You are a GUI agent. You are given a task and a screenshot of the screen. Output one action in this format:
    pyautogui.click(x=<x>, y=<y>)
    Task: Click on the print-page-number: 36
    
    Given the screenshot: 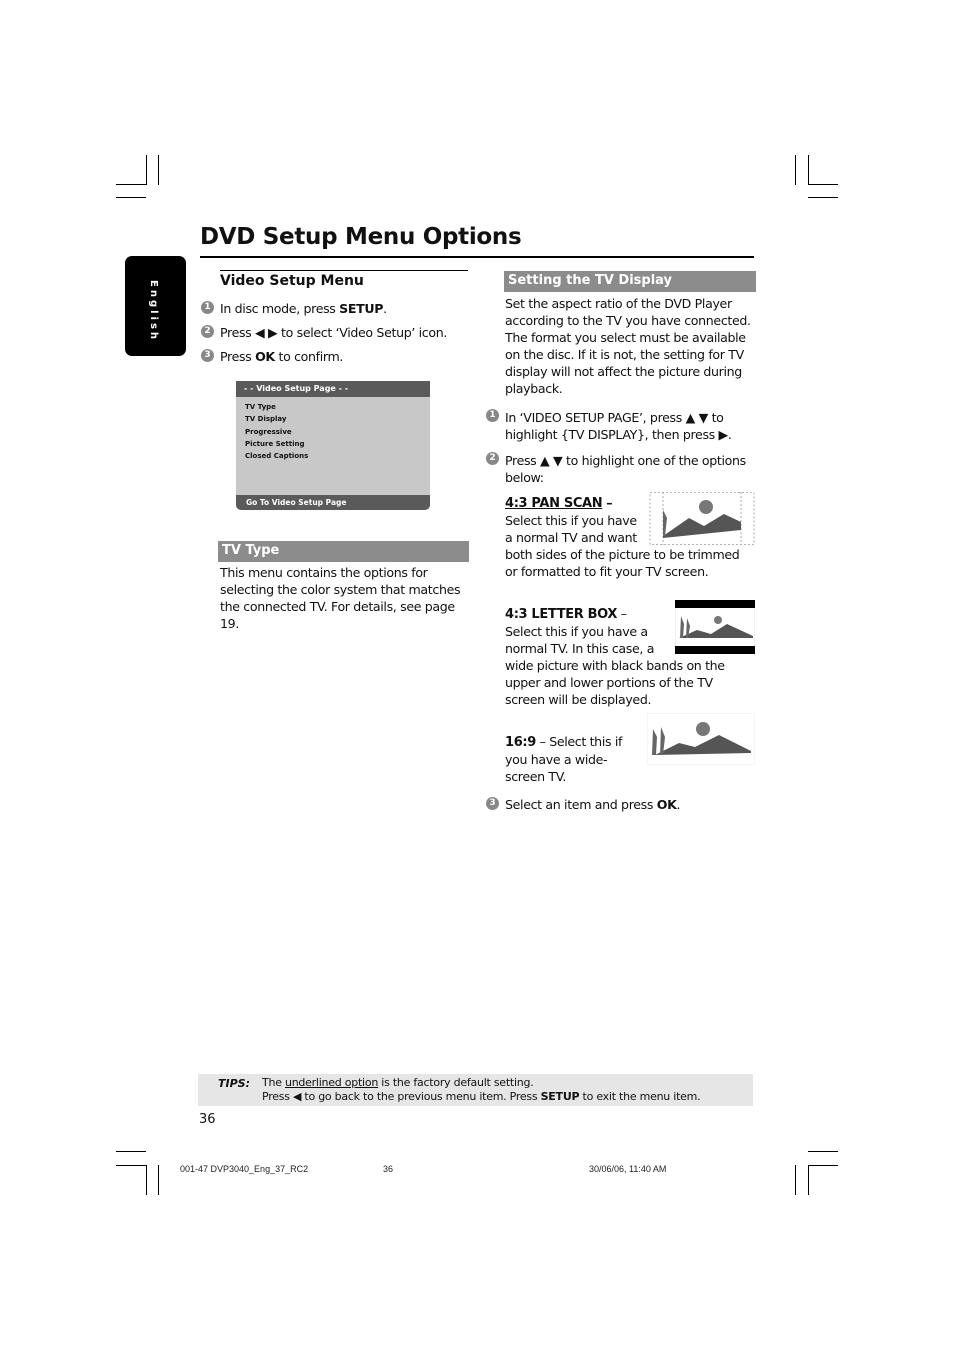 What is the action you would take?
    pyautogui.click(x=388, y=1169)
    